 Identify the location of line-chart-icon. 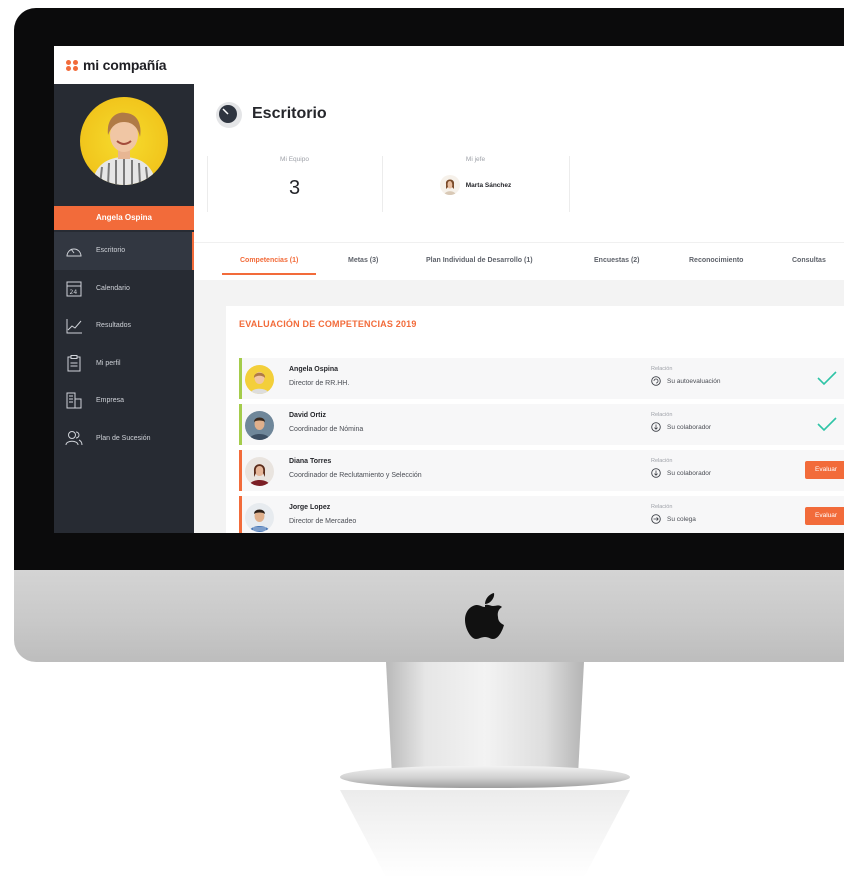
(74, 326).